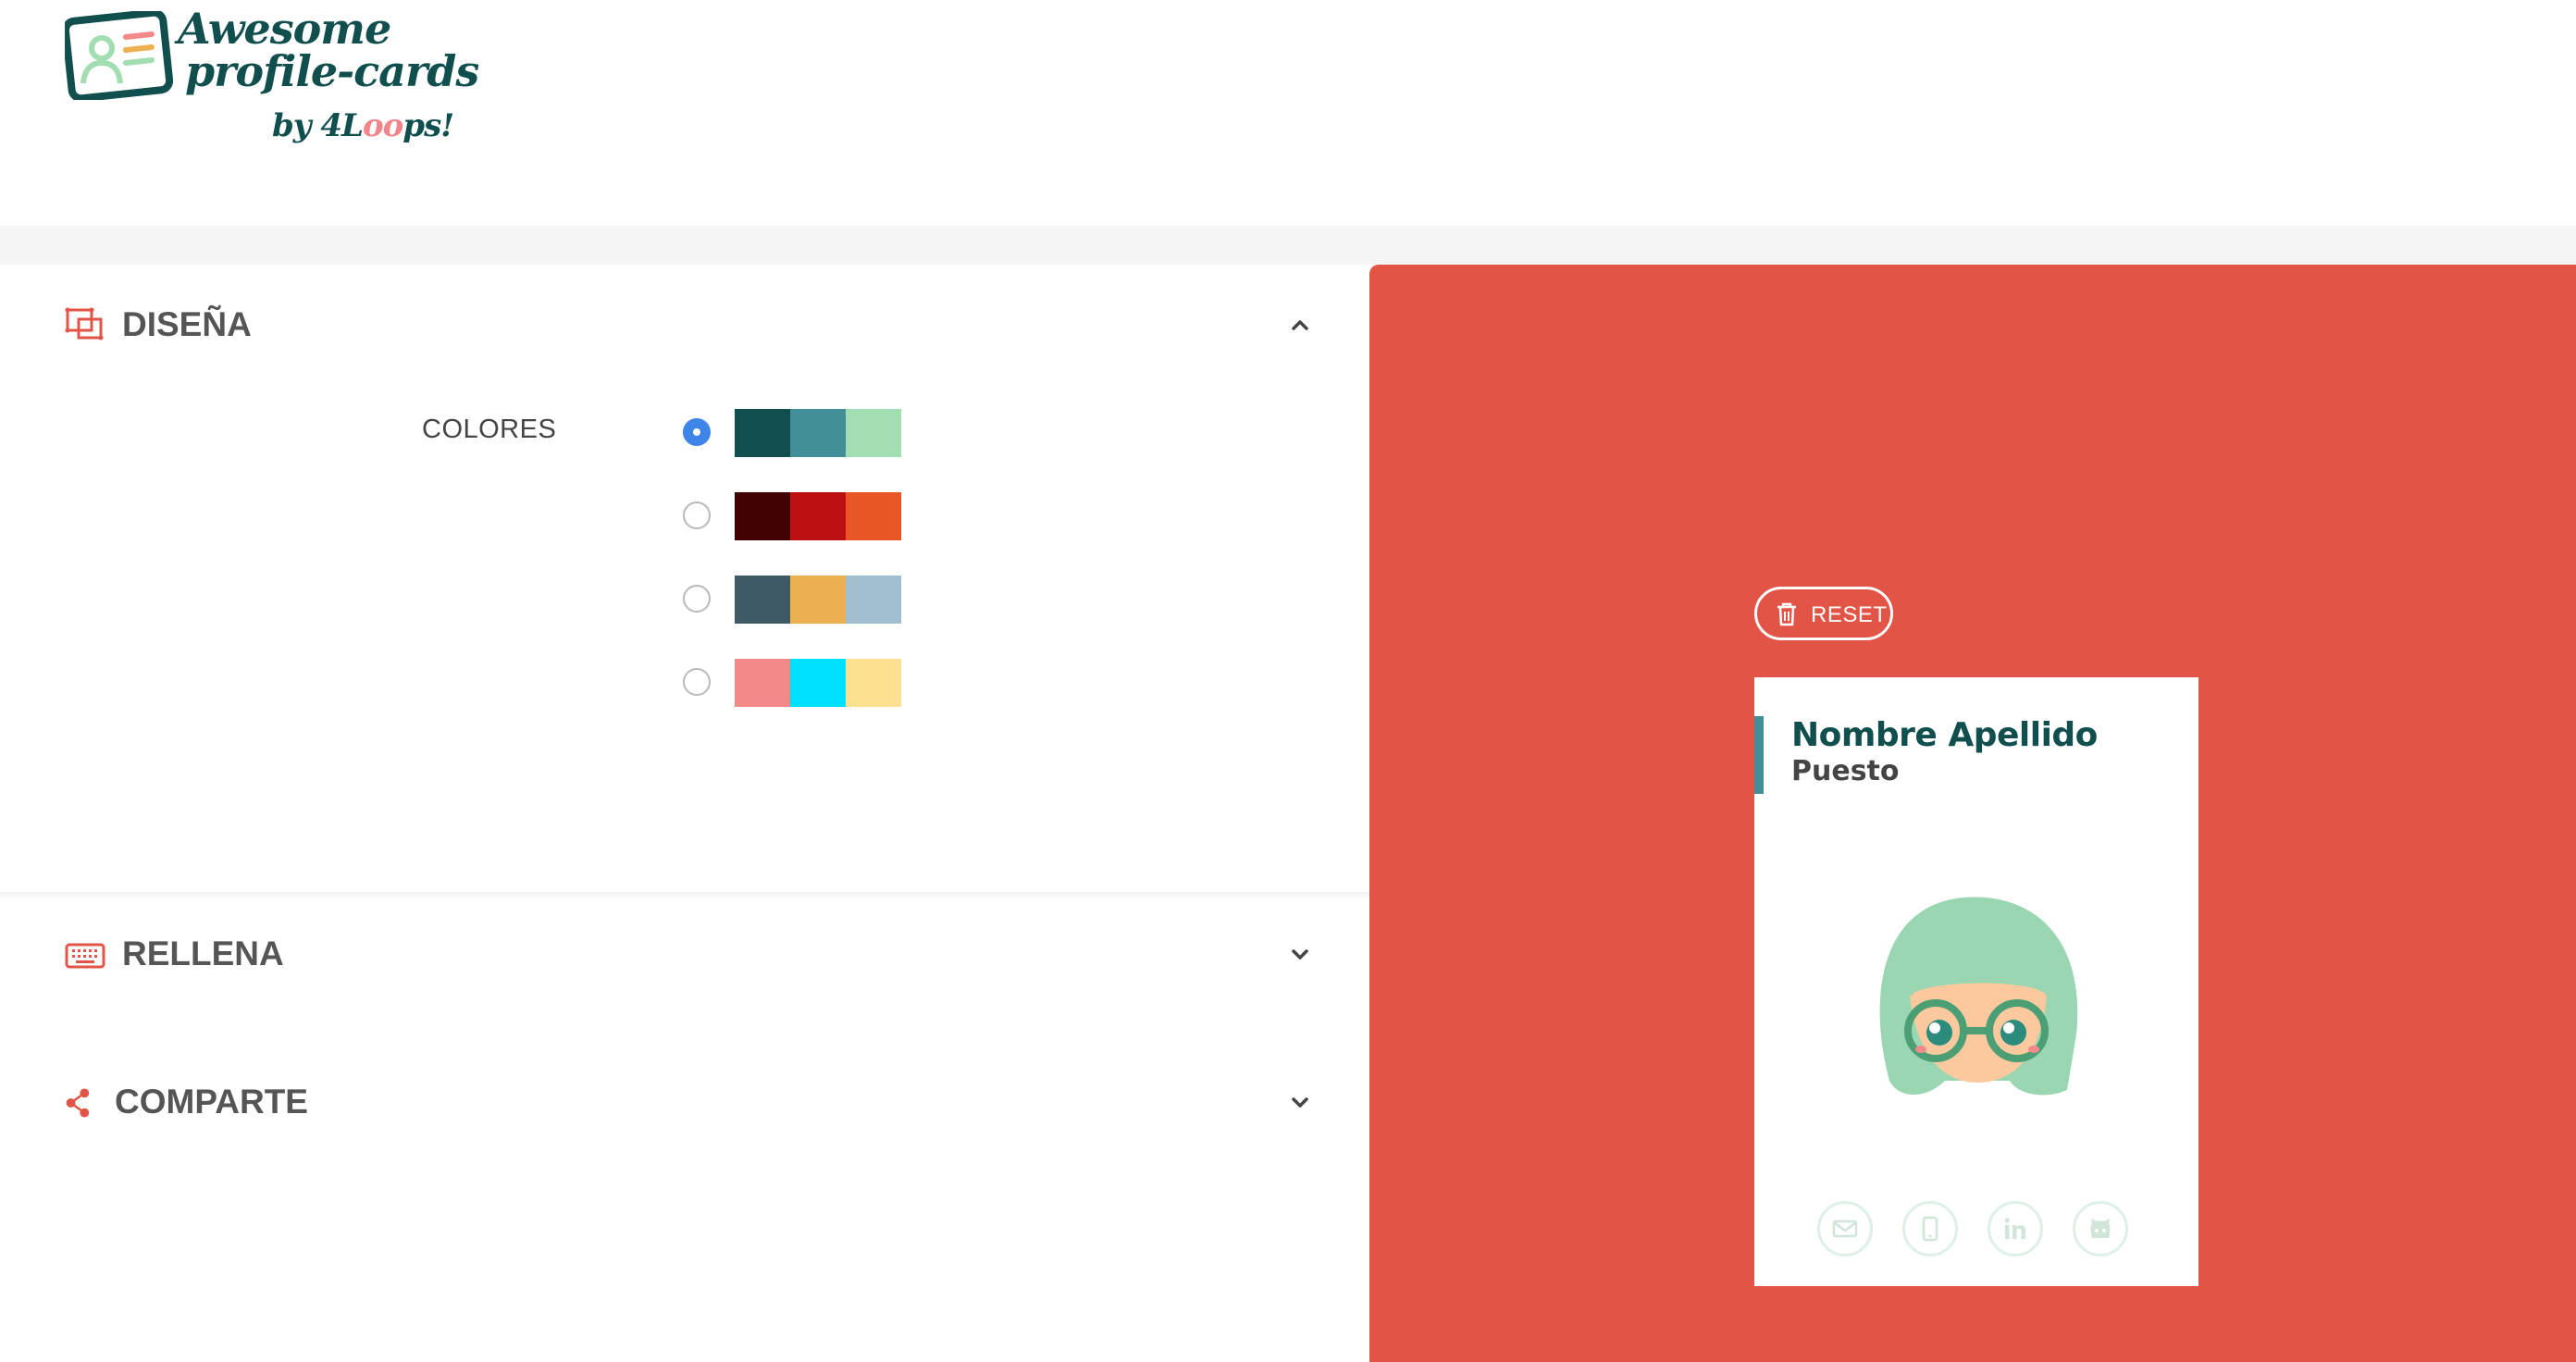 Image resolution: width=2576 pixels, height=1362 pixels. What do you see at coordinates (383, 126) in the screenshot?
I see `logo-by-oo: oo` at bounding box center [383, 126].